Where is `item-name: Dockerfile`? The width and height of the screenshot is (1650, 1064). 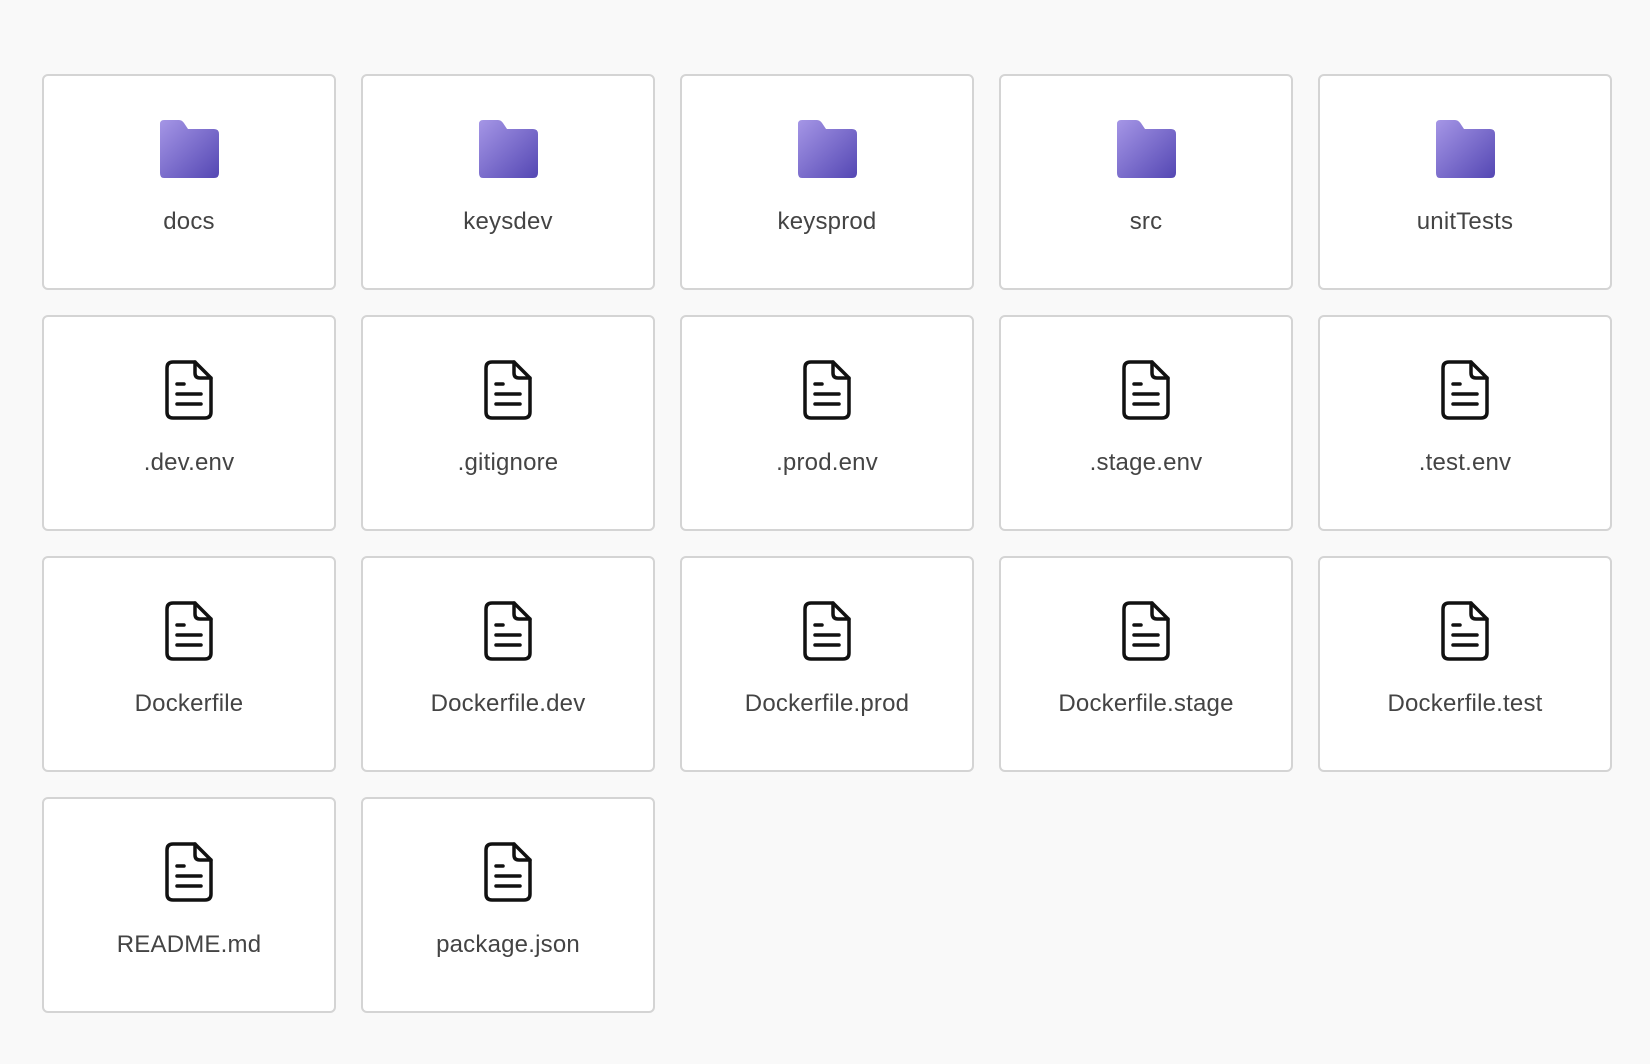 item-name: Dockerfile is located at coordinates (189, 703).